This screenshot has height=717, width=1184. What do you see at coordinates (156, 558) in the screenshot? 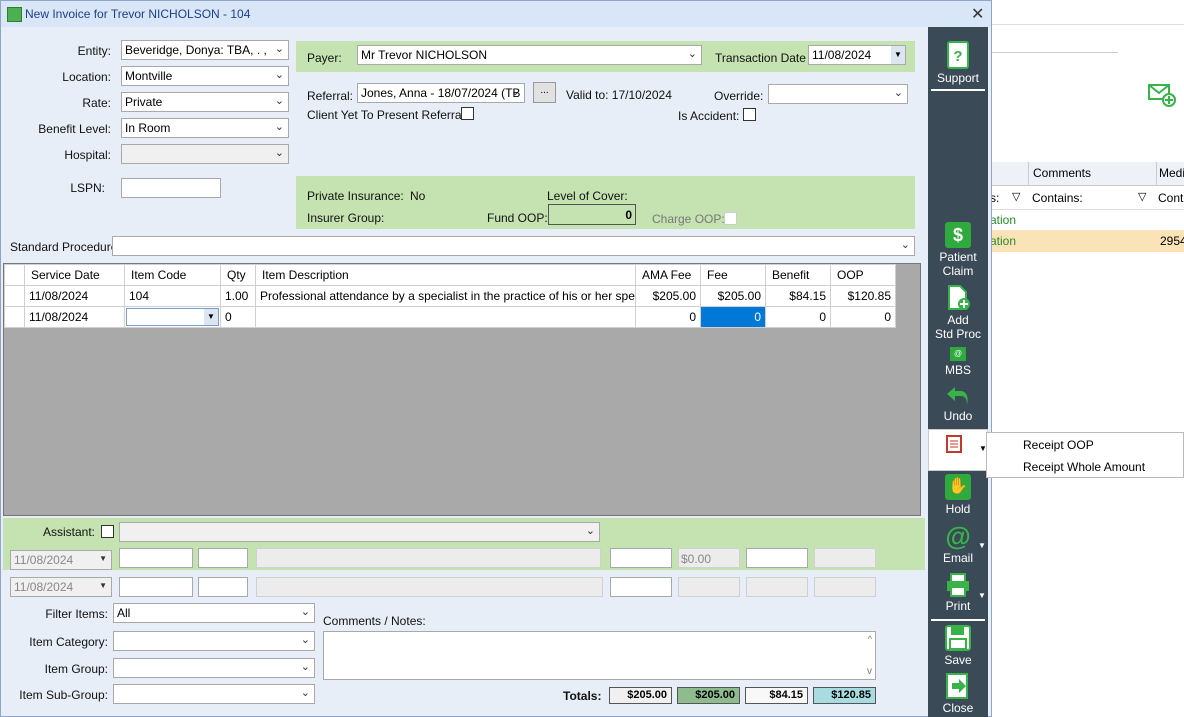
I see `assistant-item-code` at bounding box center [156, 558].